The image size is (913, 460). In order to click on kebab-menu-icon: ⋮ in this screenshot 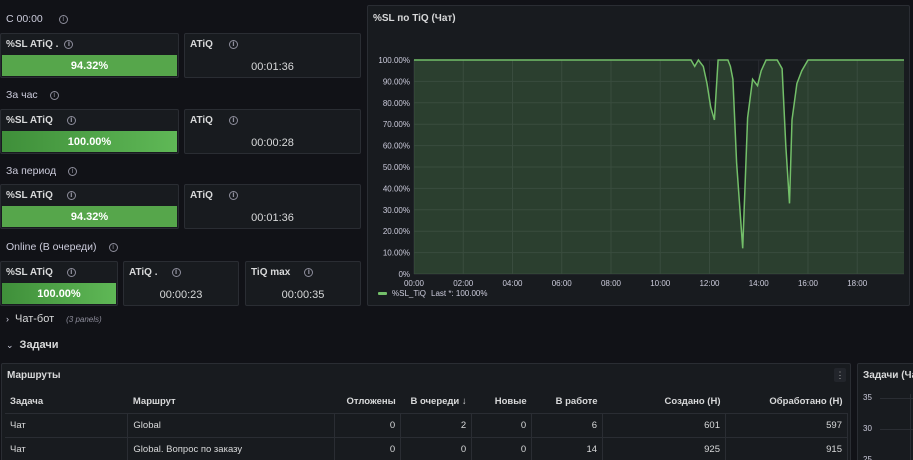, I will do `click(840, 375)`.